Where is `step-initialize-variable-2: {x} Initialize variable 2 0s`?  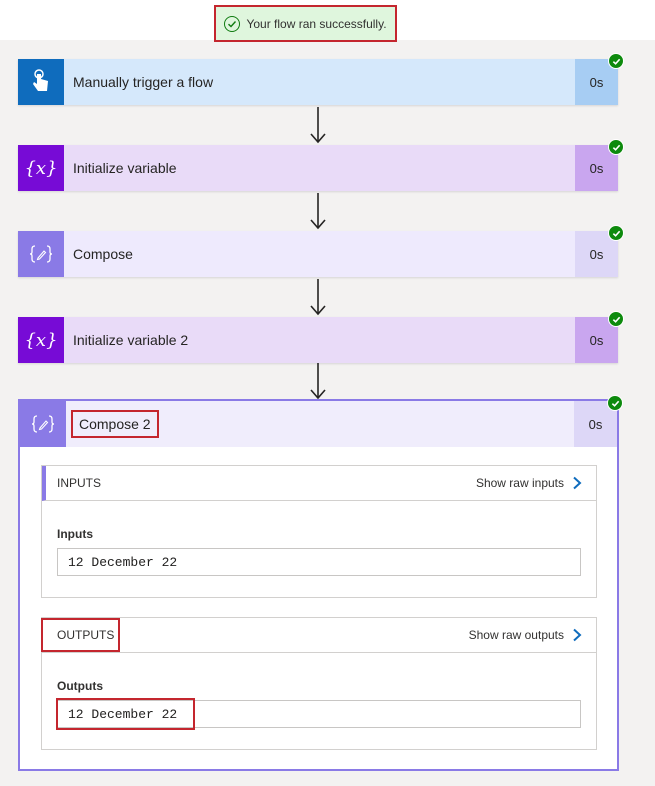 step-initialize-variable-2: {x} Initialize variable 2 0s is located at coordinates (321, 337).